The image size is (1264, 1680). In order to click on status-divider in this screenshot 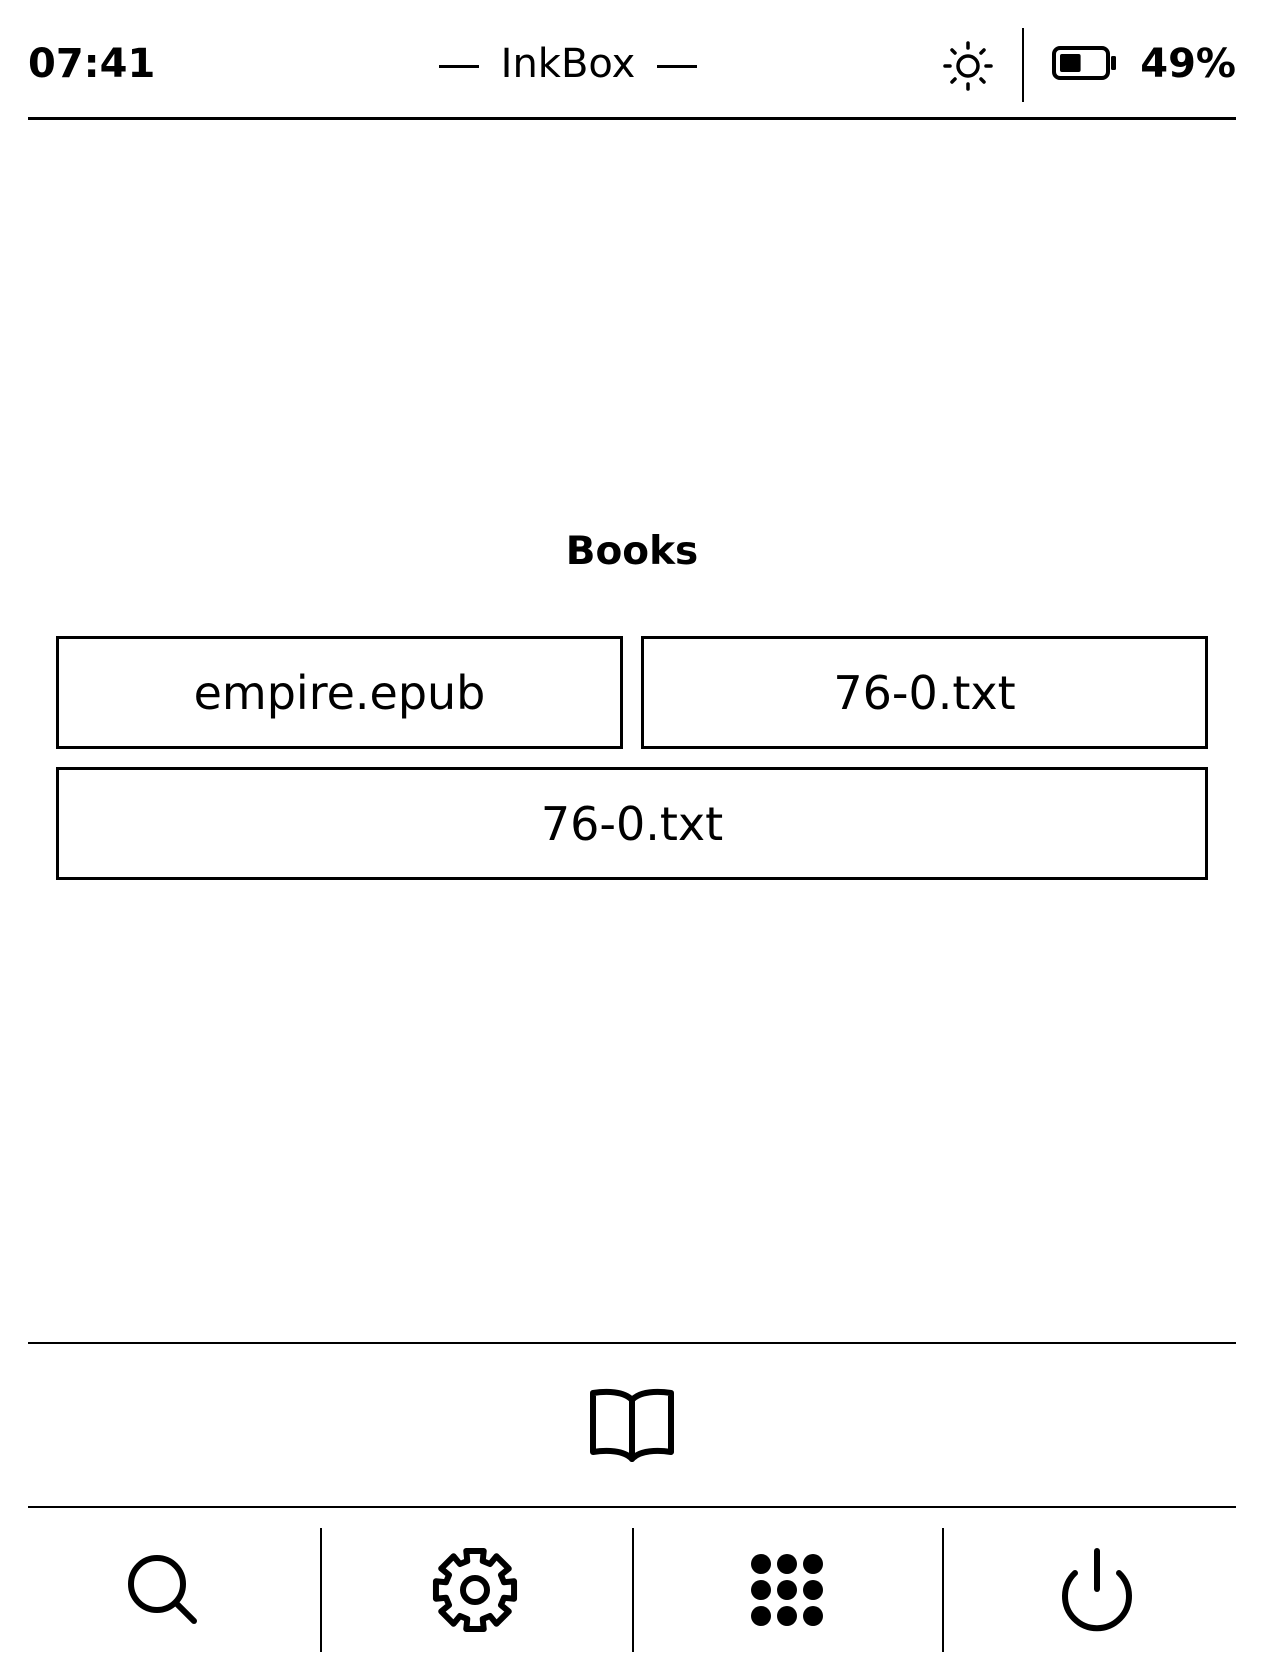, I will do `click(1023, 65)`.